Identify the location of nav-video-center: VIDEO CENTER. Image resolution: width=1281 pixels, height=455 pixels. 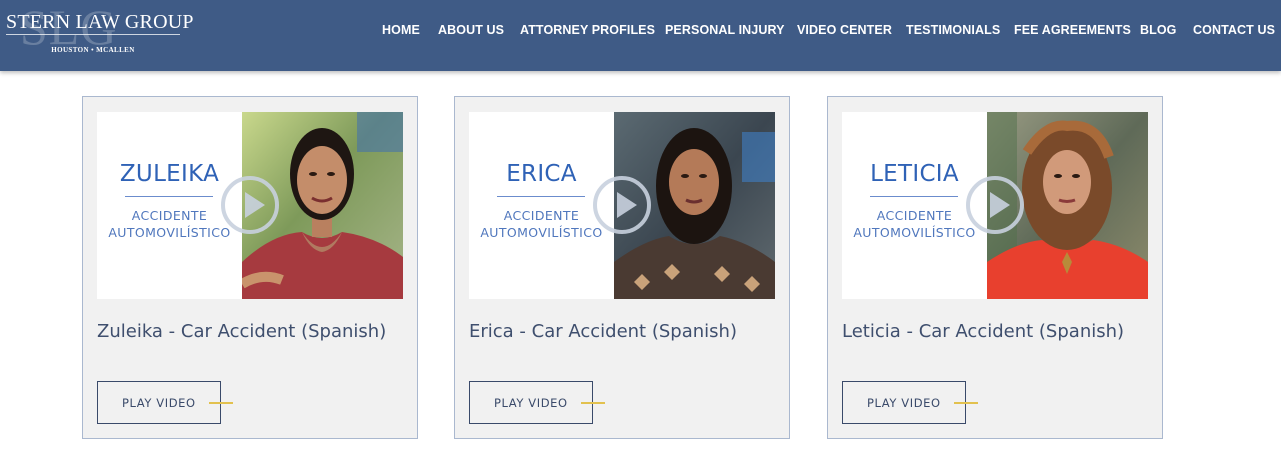
(844, 30).